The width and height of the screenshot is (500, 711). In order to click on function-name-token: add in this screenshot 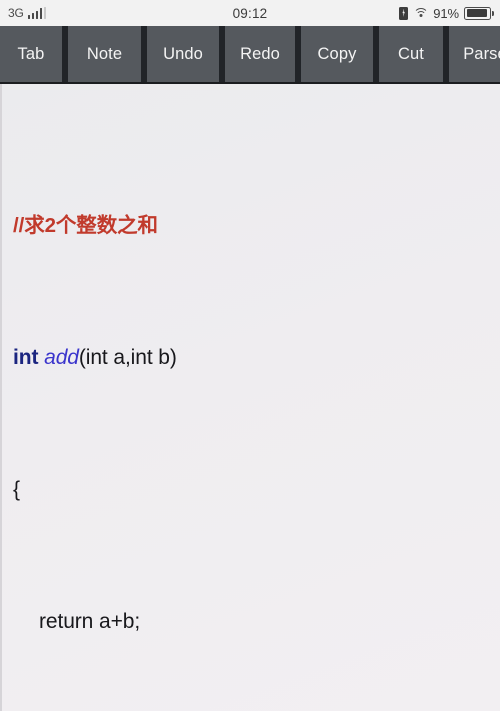, I will do `click(61, 357)`.